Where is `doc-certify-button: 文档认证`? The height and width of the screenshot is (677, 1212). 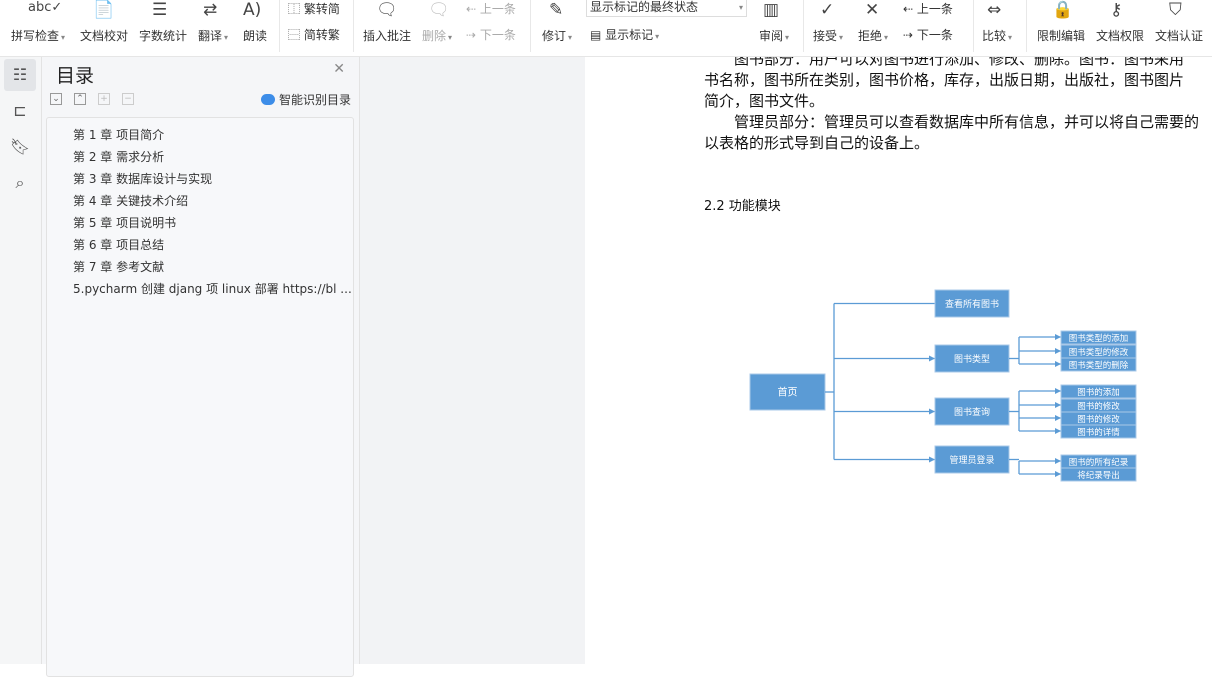 doc-certify-button: 文档认证 is located at coordinates (1179, 35).